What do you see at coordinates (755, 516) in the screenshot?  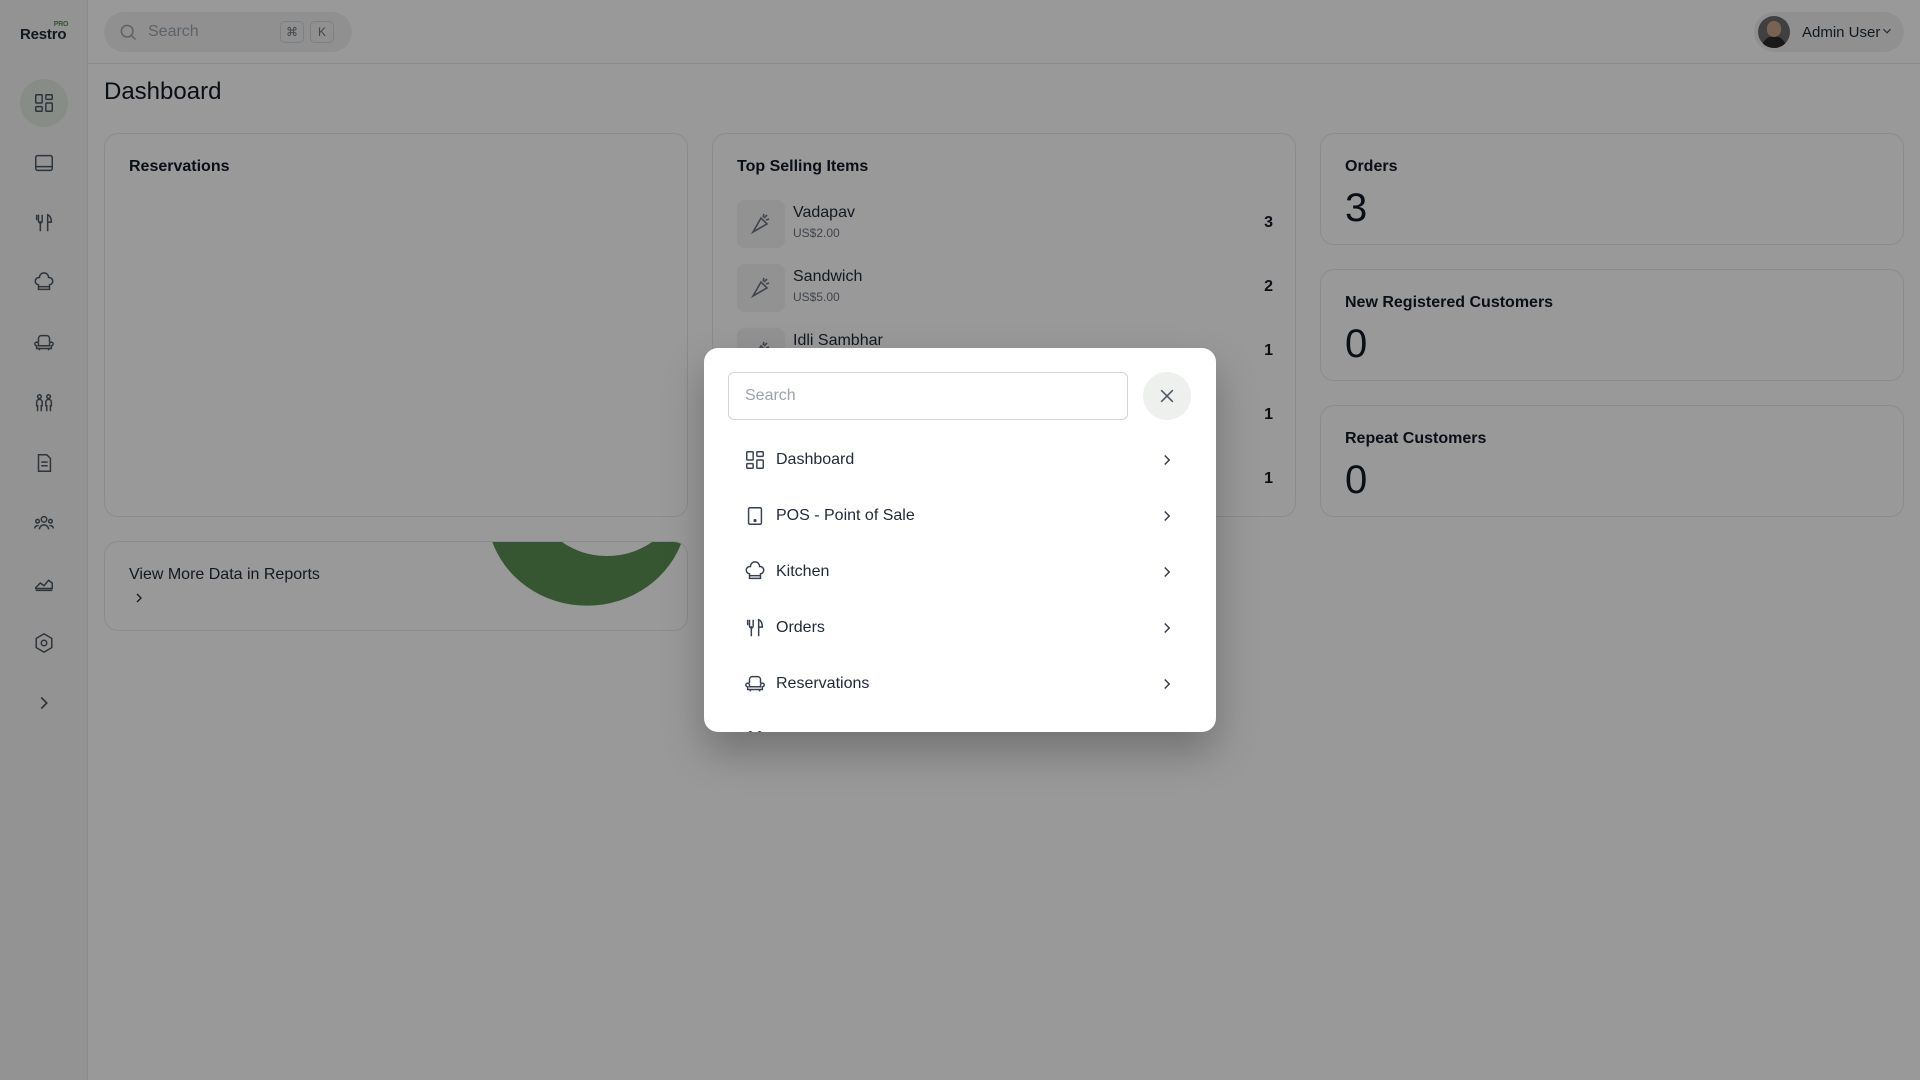 I see `pos-icon` at bounding box center [755, 516].